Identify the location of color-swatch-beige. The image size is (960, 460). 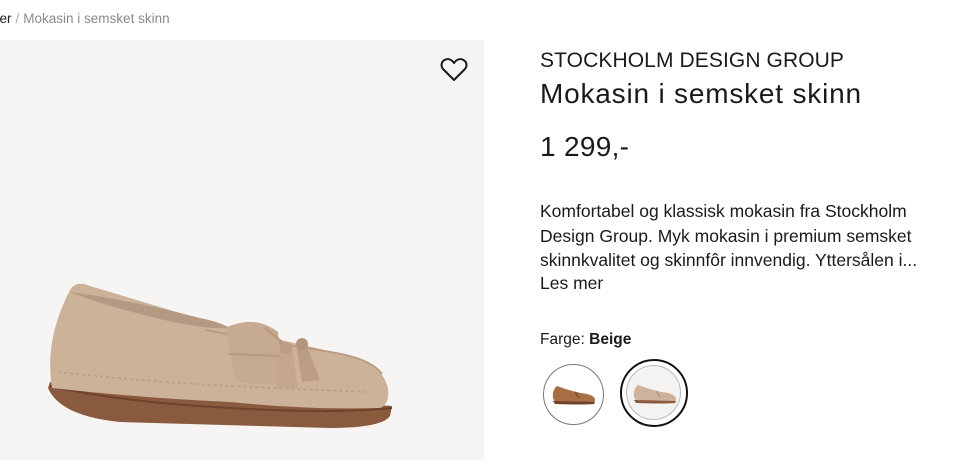
(654, 393).